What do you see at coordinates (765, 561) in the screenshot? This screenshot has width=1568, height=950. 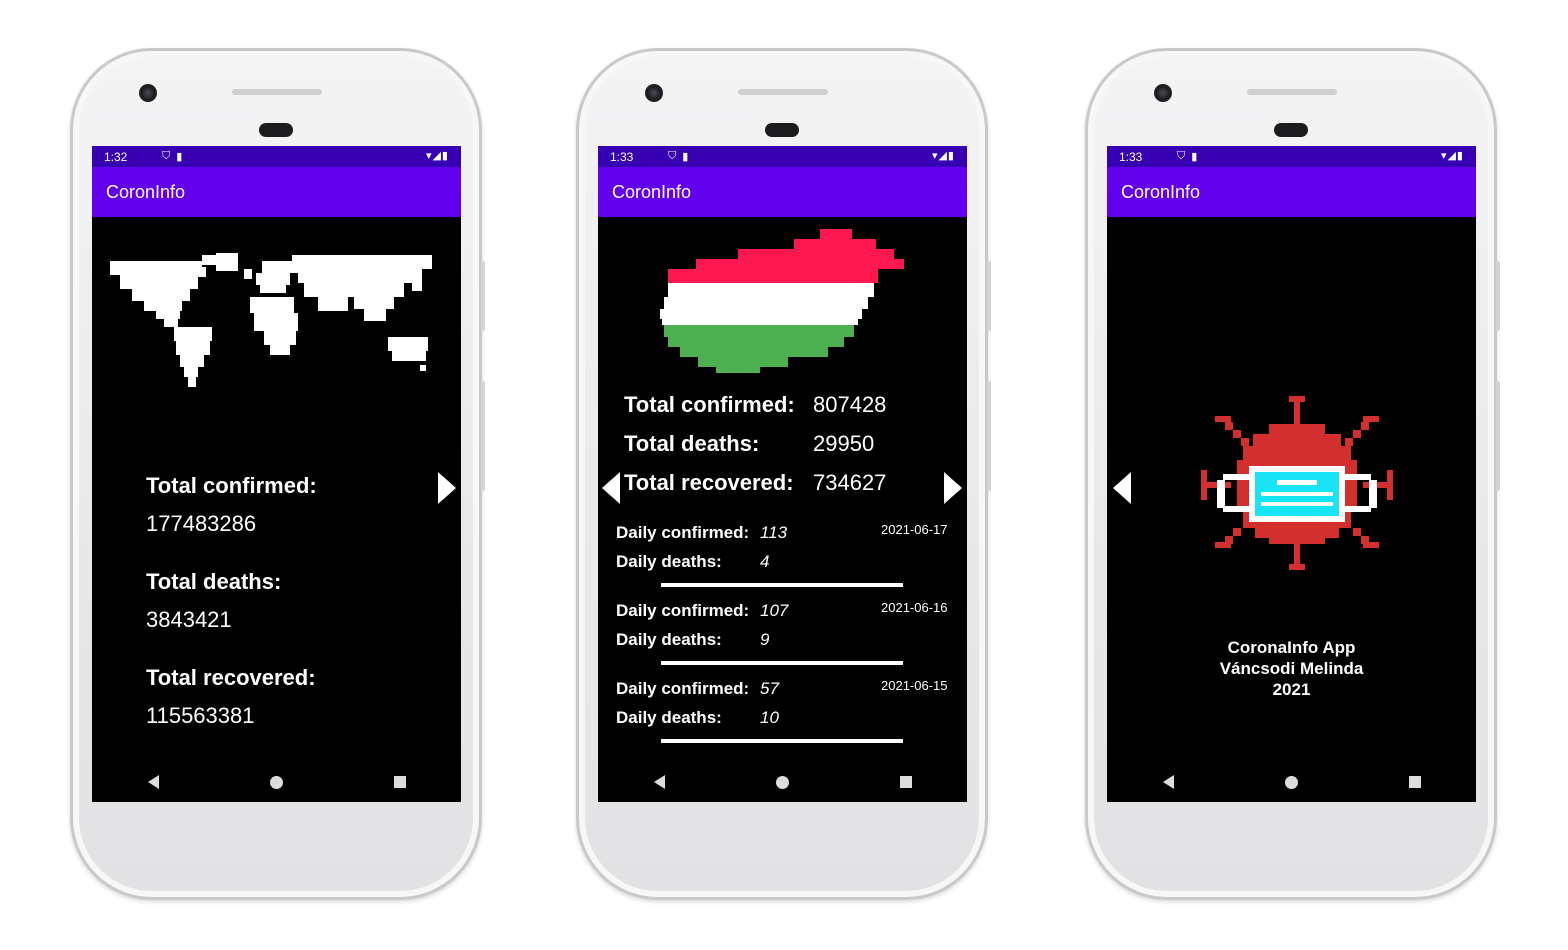 I see `daily-deaths-value: 4` at bounding box center [765, 561].